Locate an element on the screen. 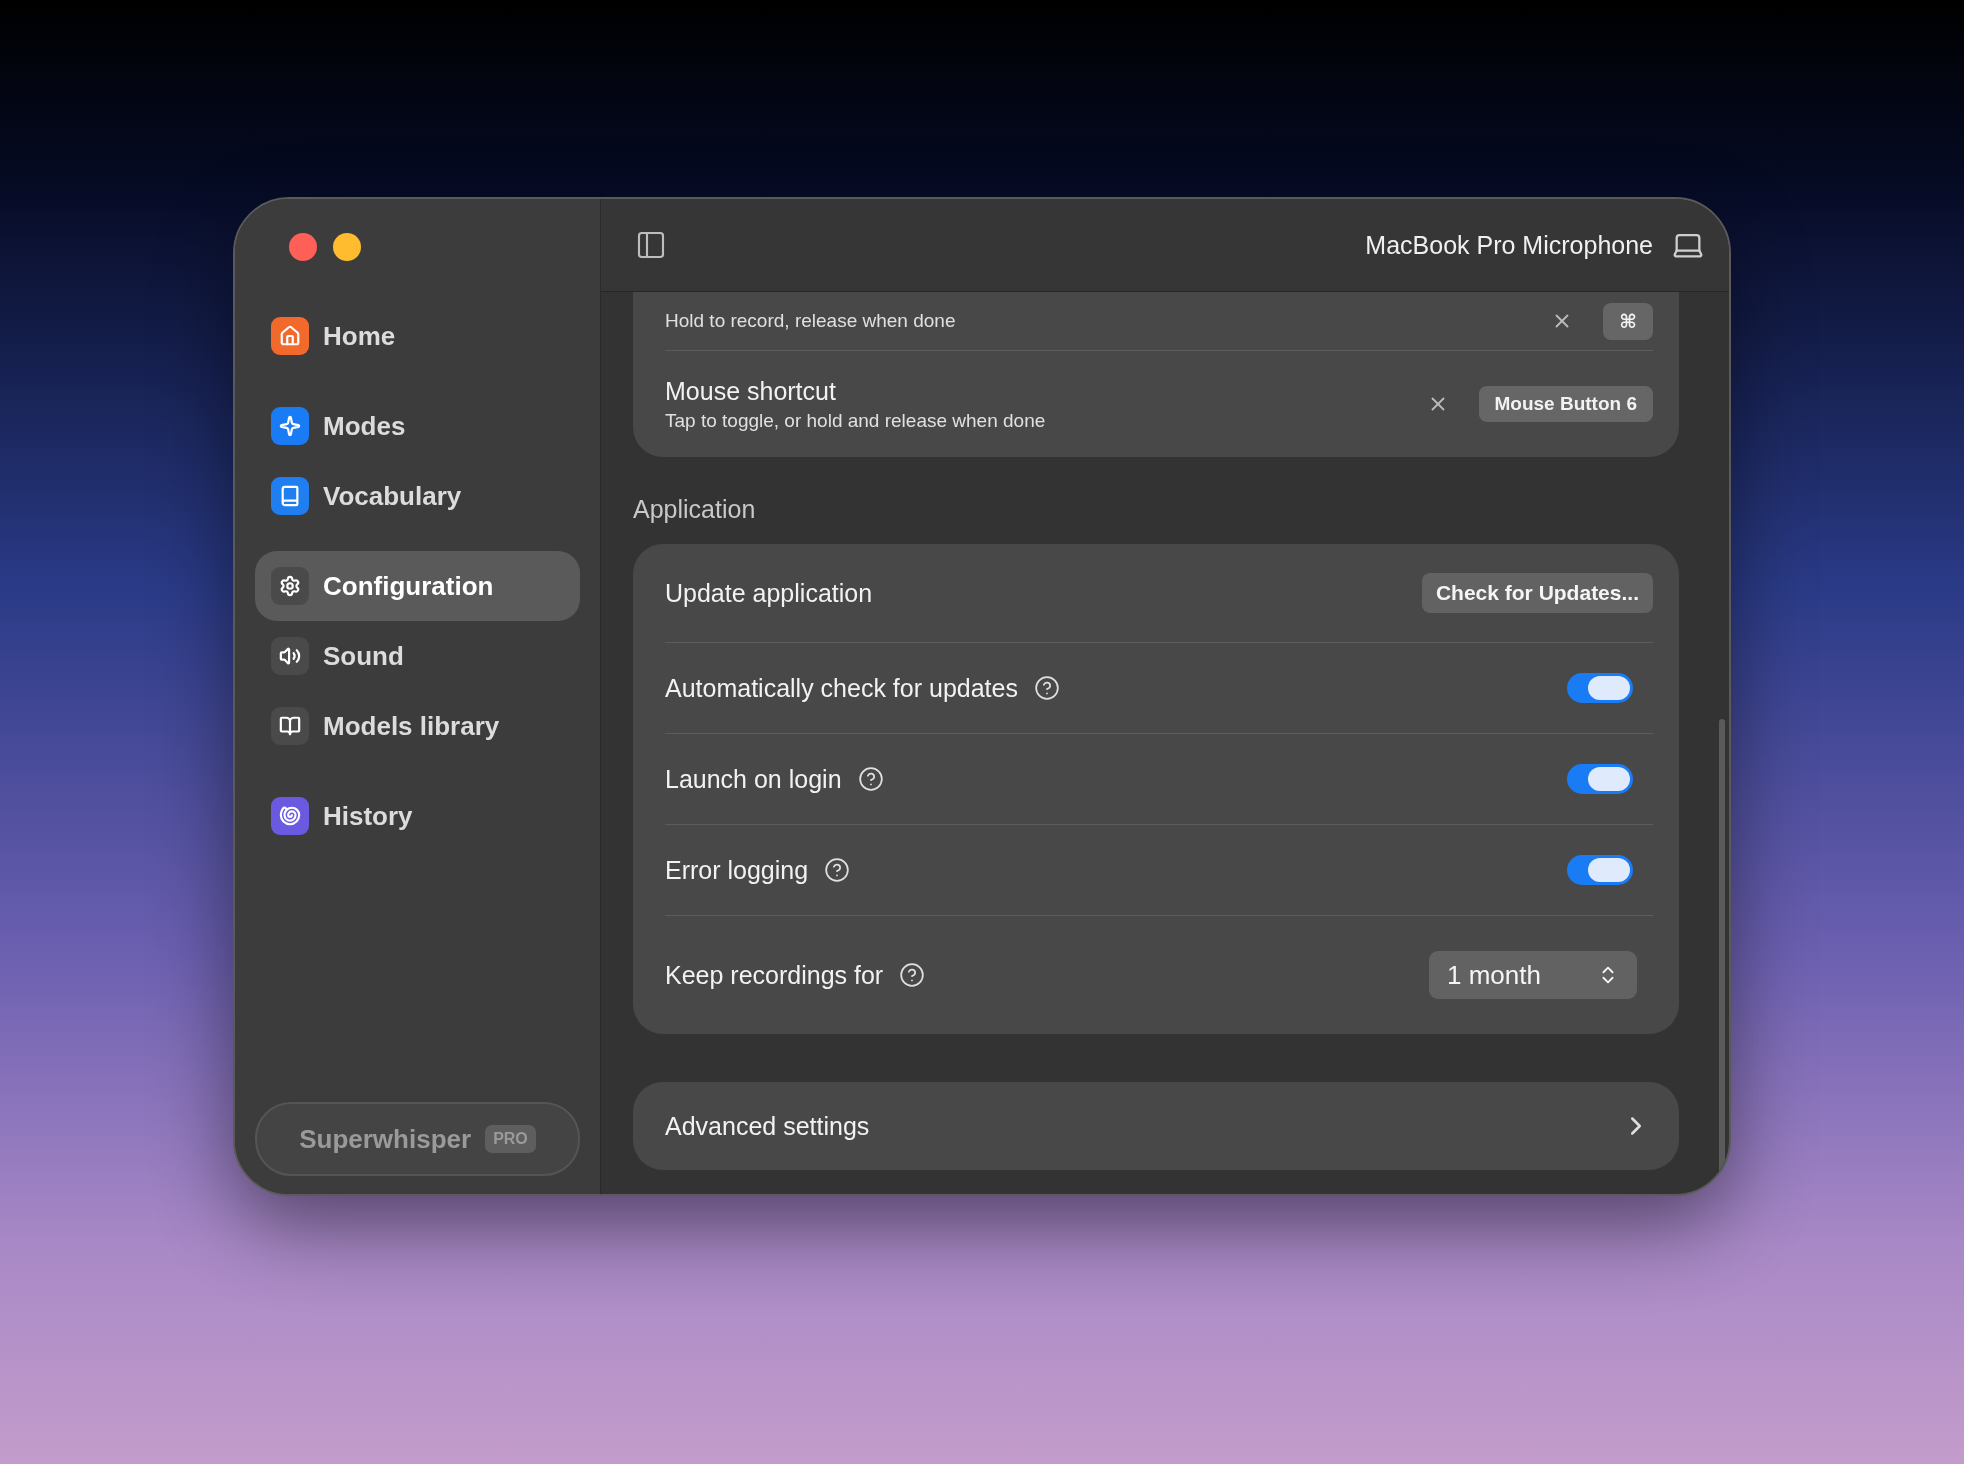  section-heading: Application is located at coordinates (695, 509).